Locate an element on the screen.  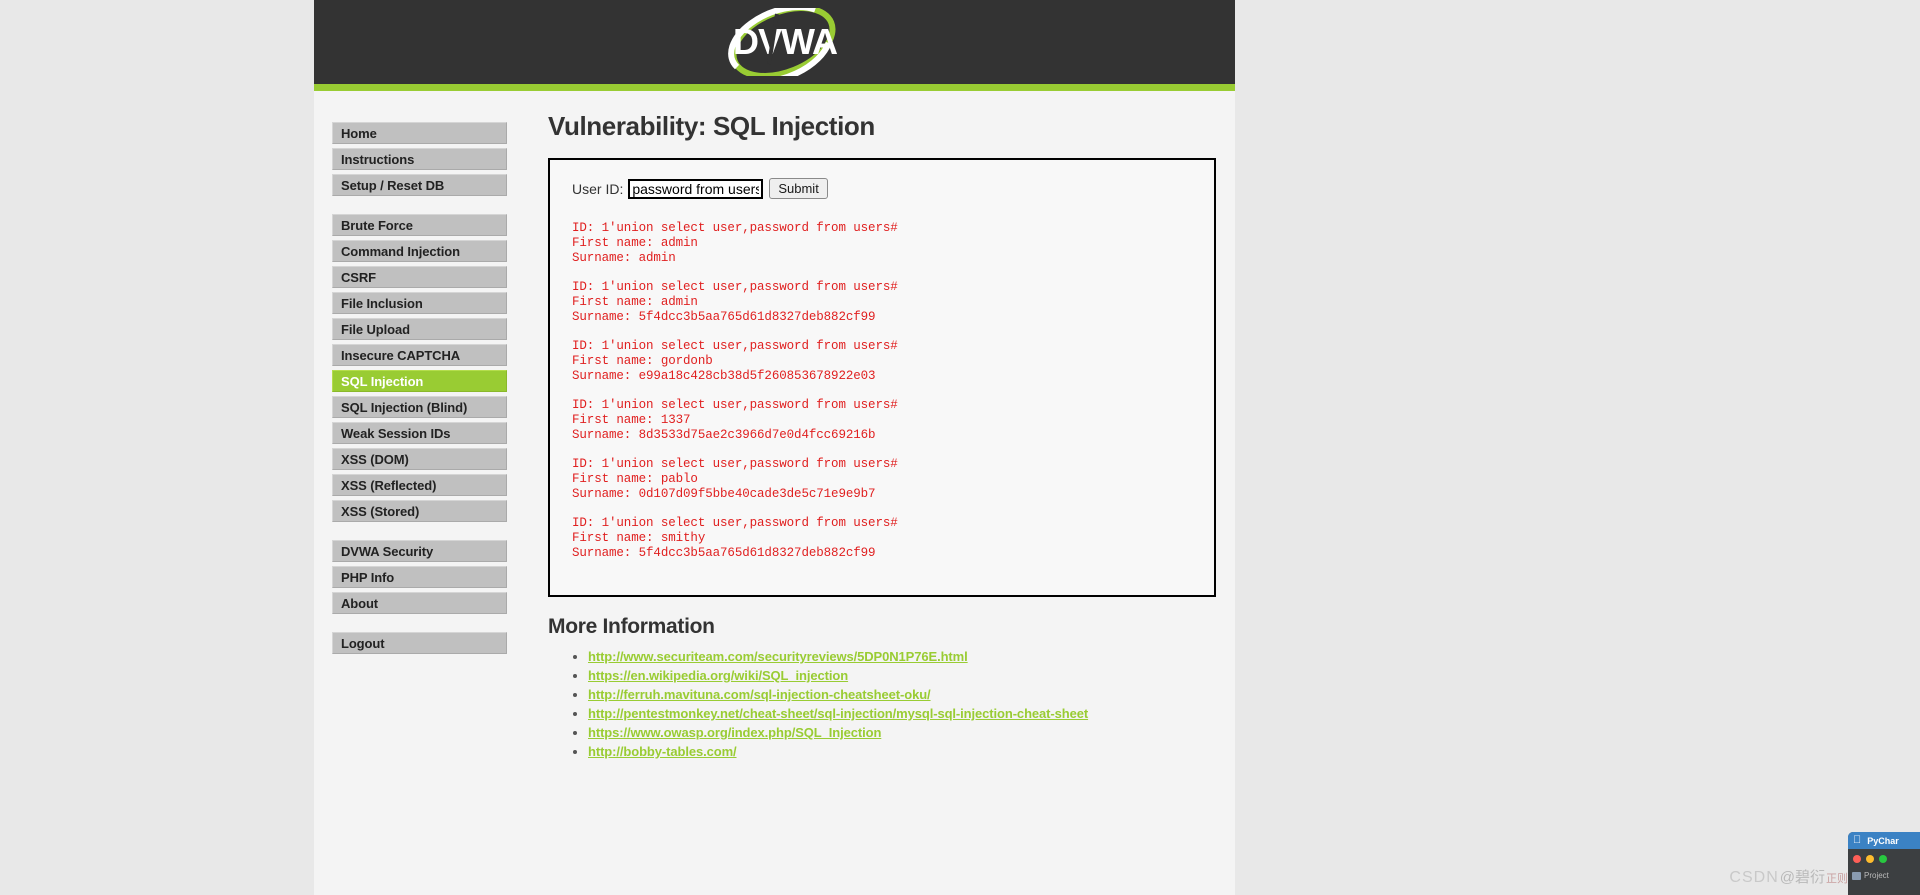
sidebar-item-setup-reset-db: Setup / Reset DB is located at coordinates (419, 185).